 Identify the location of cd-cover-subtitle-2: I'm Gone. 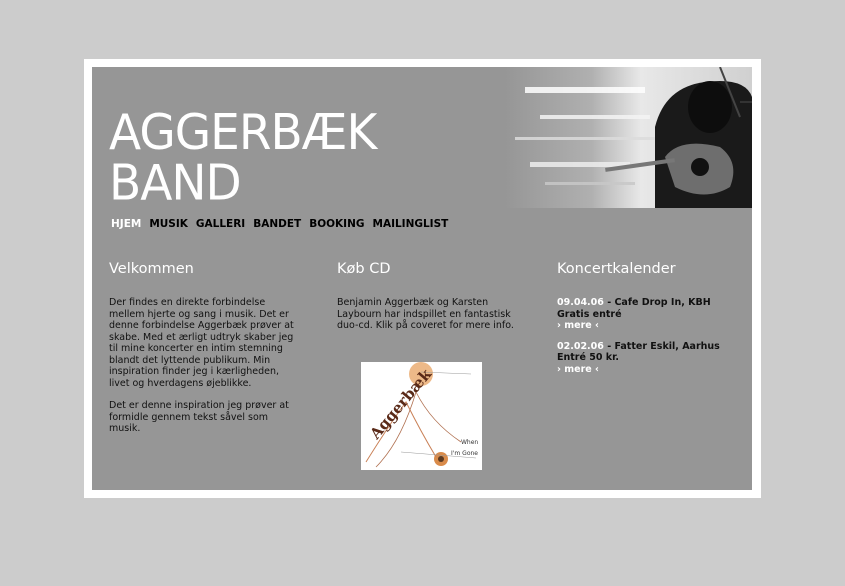
(464, 453).